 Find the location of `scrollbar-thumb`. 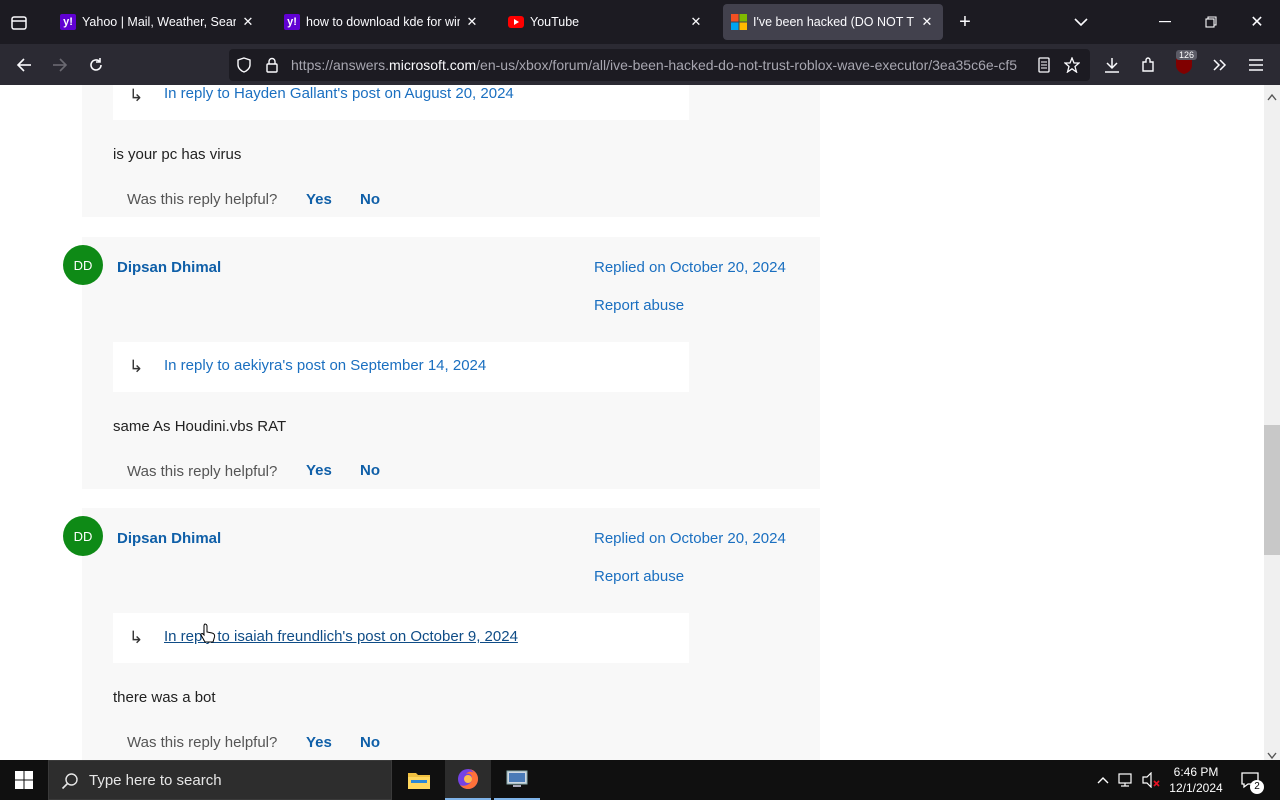

scrollbar-thumb is located at coordinates (1272, 490).